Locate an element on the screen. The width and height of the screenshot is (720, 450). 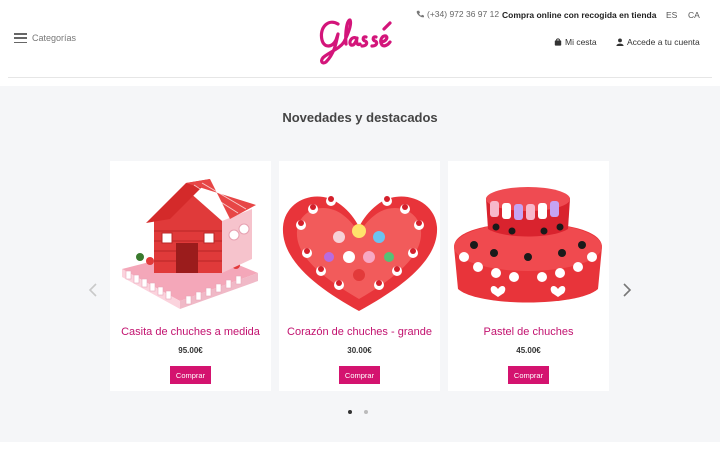
carousel-next-arrow-icon is located at coordinates (627, 290).